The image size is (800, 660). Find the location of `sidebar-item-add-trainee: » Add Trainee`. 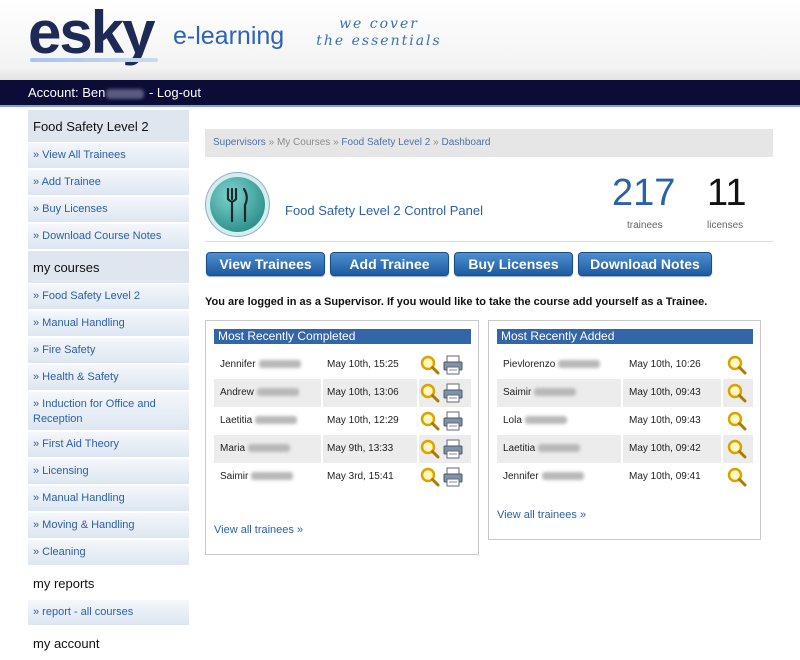

sidebar-item-add-trainee: » Add Trainee is located at coordinates (108, 183).